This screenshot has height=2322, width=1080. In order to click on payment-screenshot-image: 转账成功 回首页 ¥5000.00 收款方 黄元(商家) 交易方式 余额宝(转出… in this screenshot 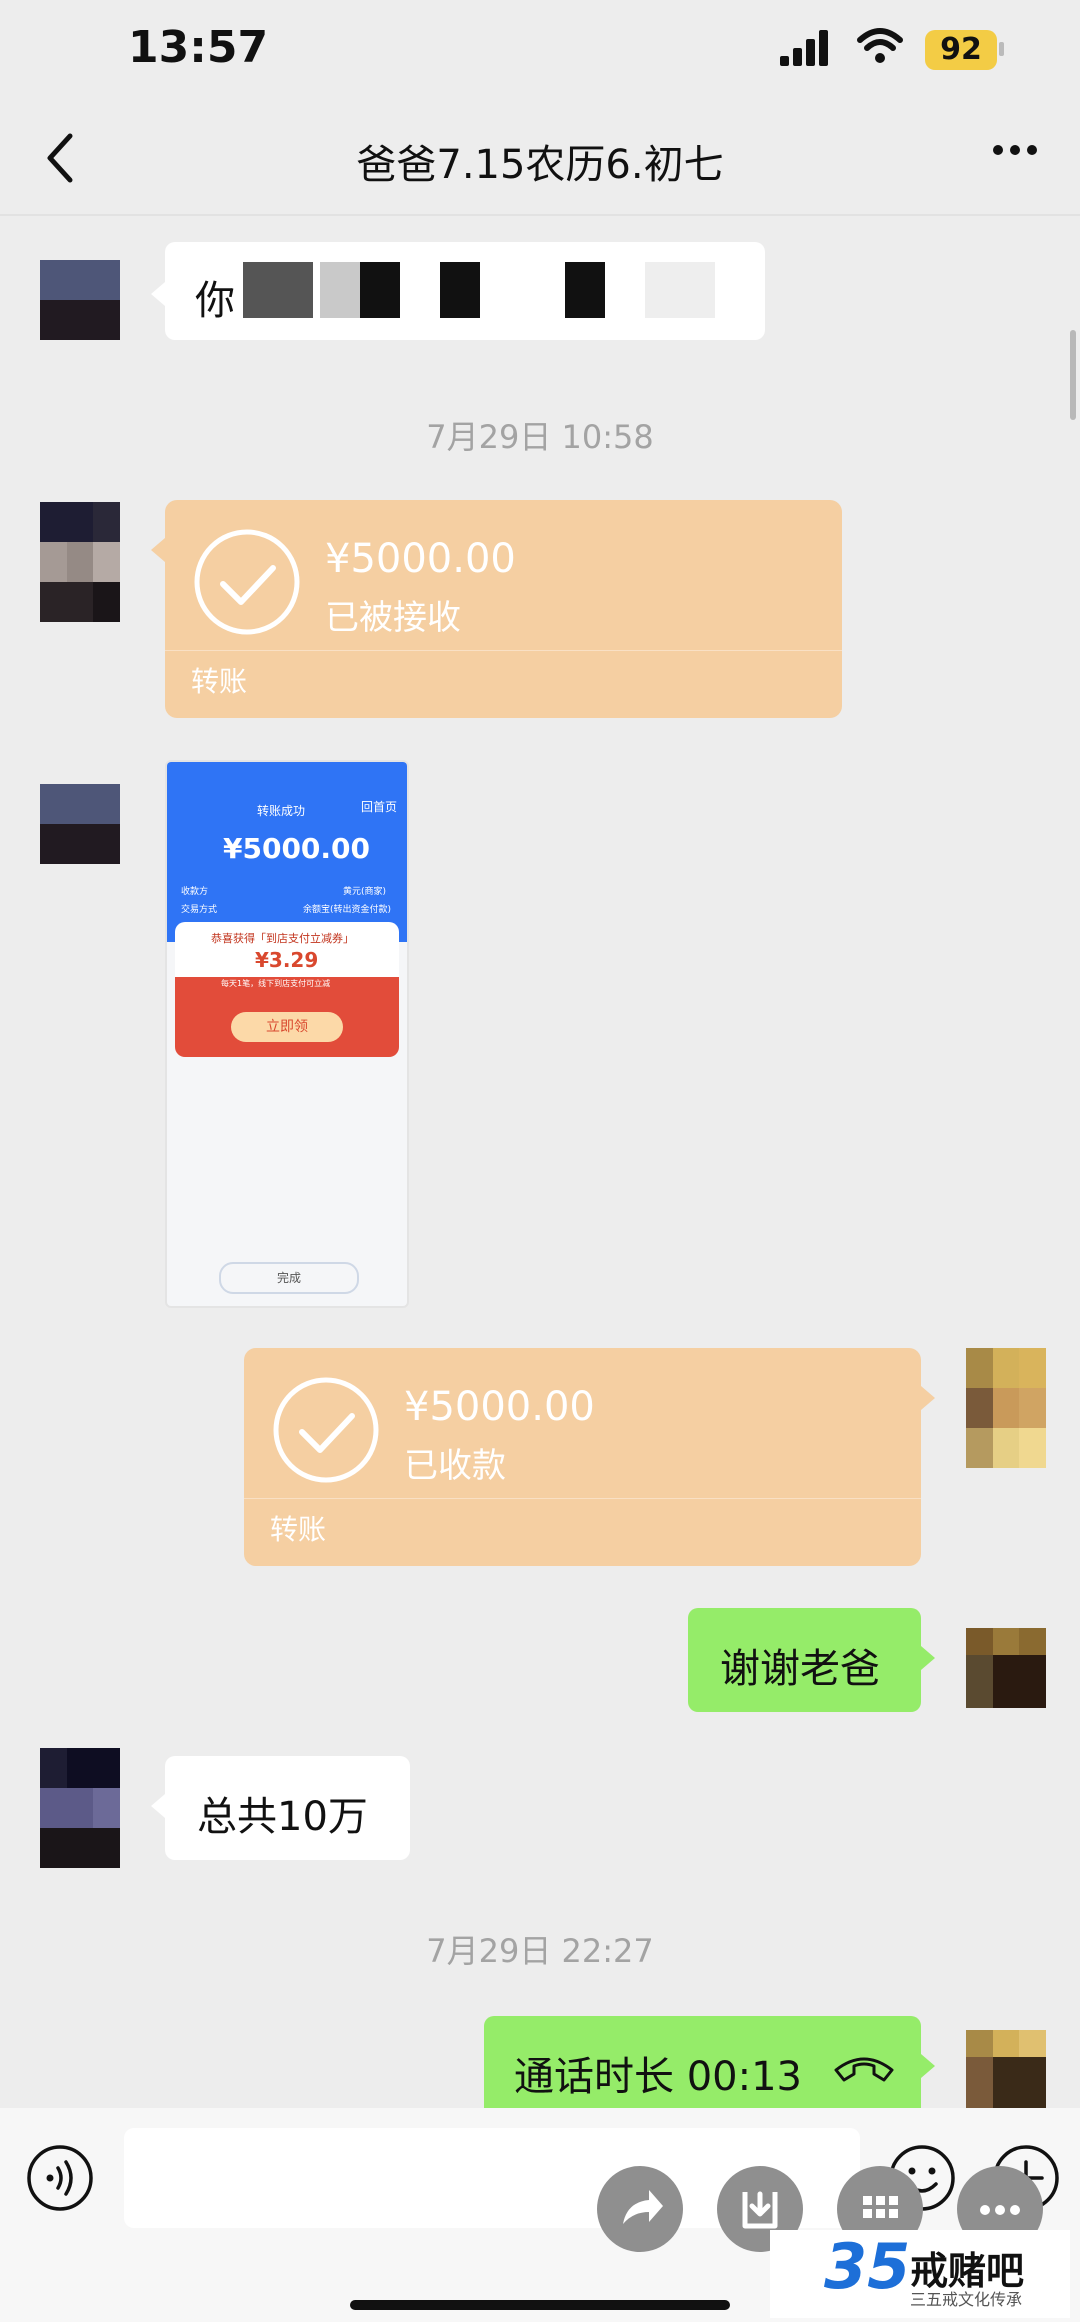, I will do `click(287, 1034)`.